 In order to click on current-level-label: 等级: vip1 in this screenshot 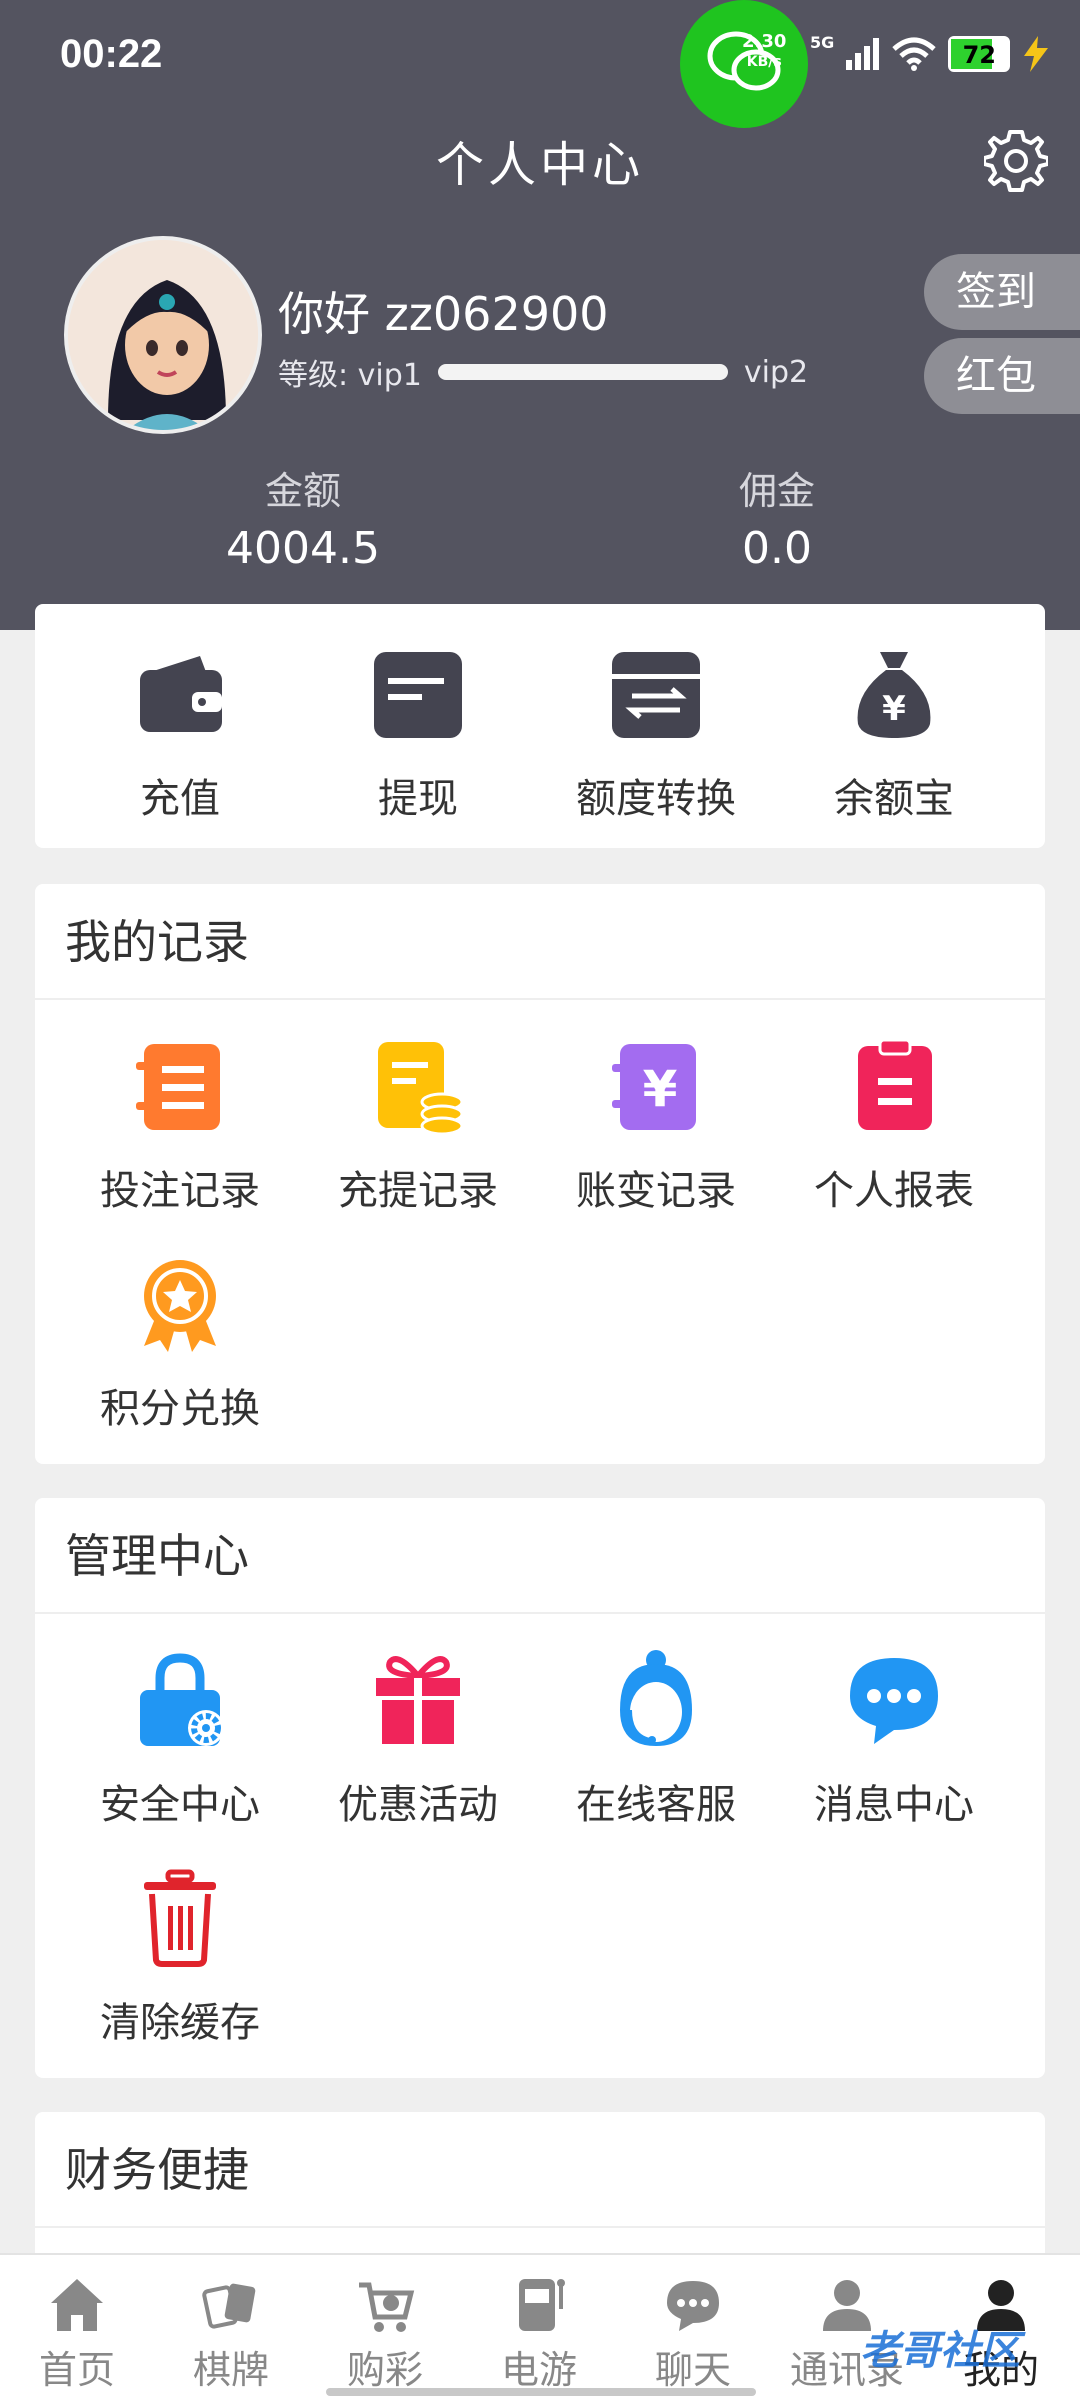, I will do `click(350, 375)`.